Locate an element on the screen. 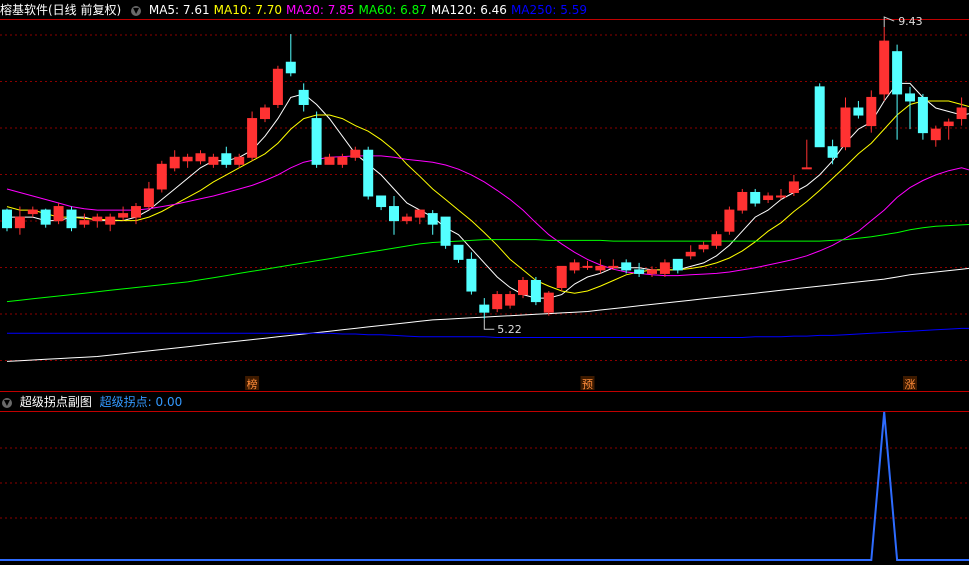  event-marker-label: 榜 is located at coordinates (252, 384).